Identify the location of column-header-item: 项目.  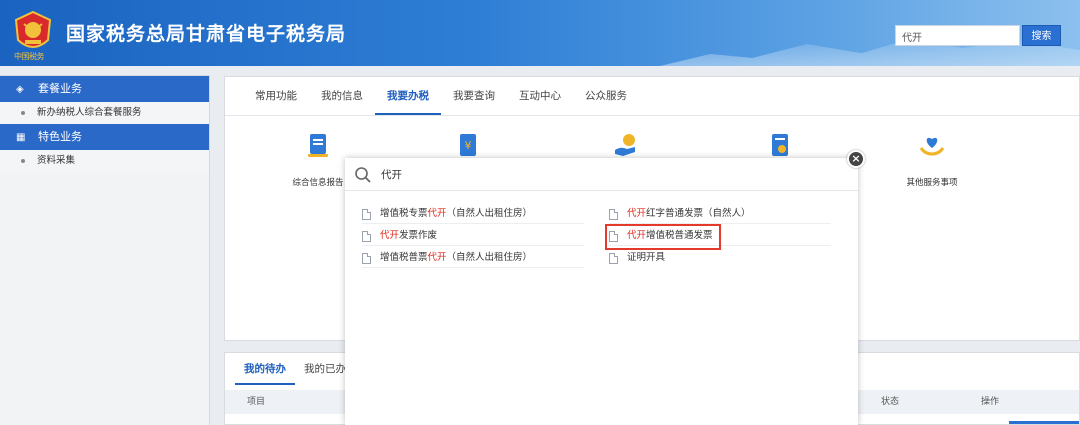
(256, 402).